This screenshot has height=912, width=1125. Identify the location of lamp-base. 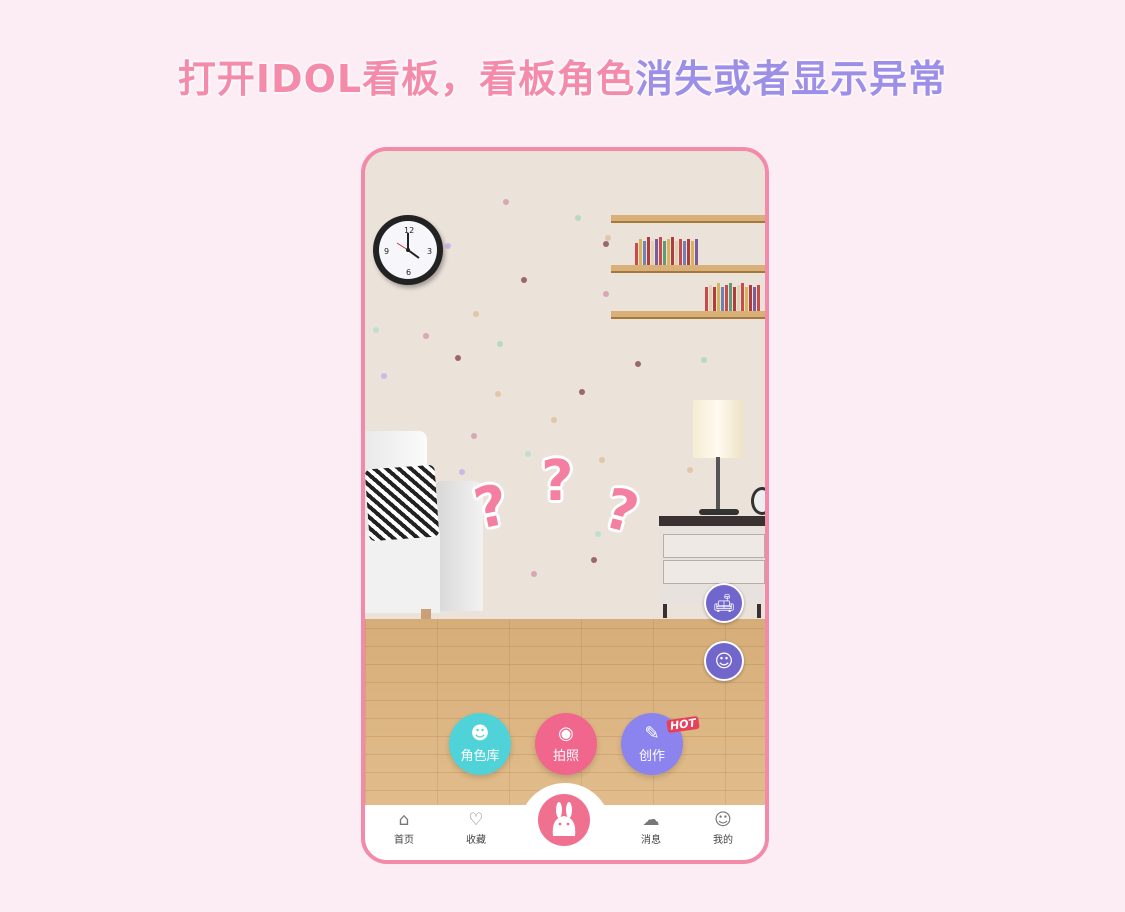
(719, 512).